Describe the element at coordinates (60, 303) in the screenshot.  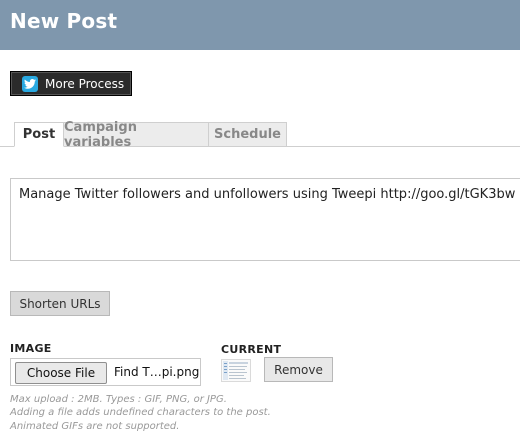
I see `shorten-urls-button: Shorten URLs` at that location.